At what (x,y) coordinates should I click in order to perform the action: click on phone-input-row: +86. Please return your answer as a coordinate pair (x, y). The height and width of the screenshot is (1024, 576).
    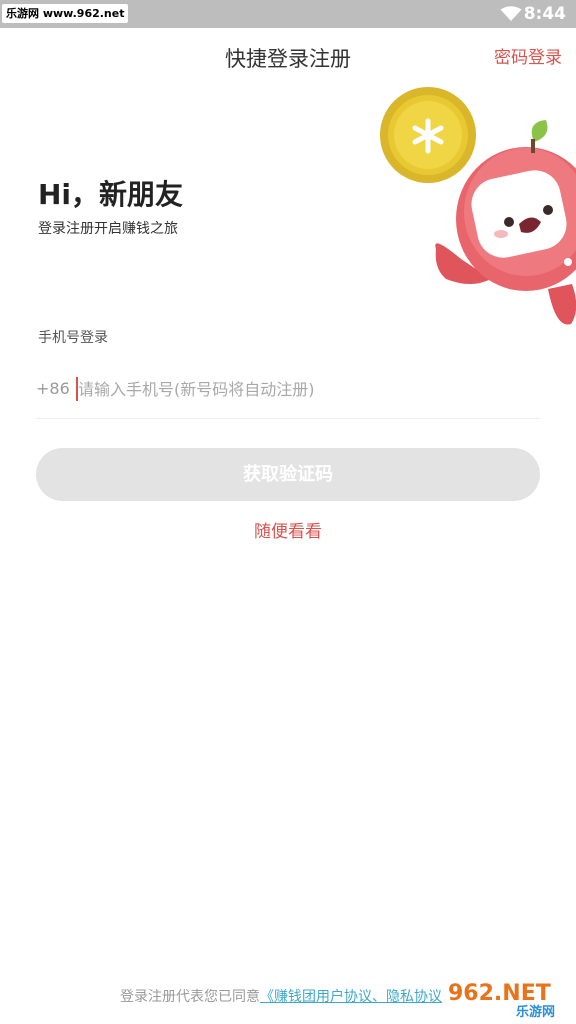
    Looking at the image, I should click on (288, 388).